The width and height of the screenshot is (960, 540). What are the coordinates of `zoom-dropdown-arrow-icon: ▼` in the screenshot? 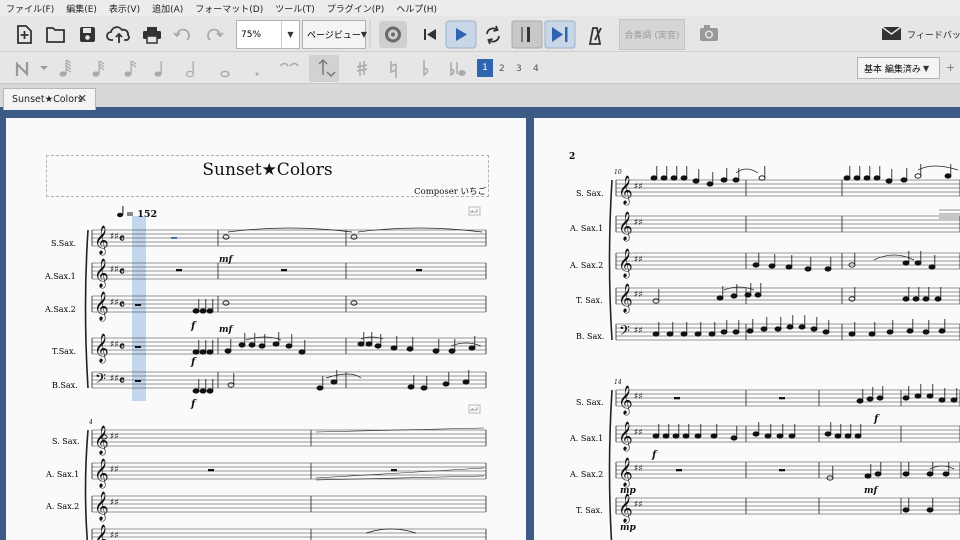 It's located at (290, 34).